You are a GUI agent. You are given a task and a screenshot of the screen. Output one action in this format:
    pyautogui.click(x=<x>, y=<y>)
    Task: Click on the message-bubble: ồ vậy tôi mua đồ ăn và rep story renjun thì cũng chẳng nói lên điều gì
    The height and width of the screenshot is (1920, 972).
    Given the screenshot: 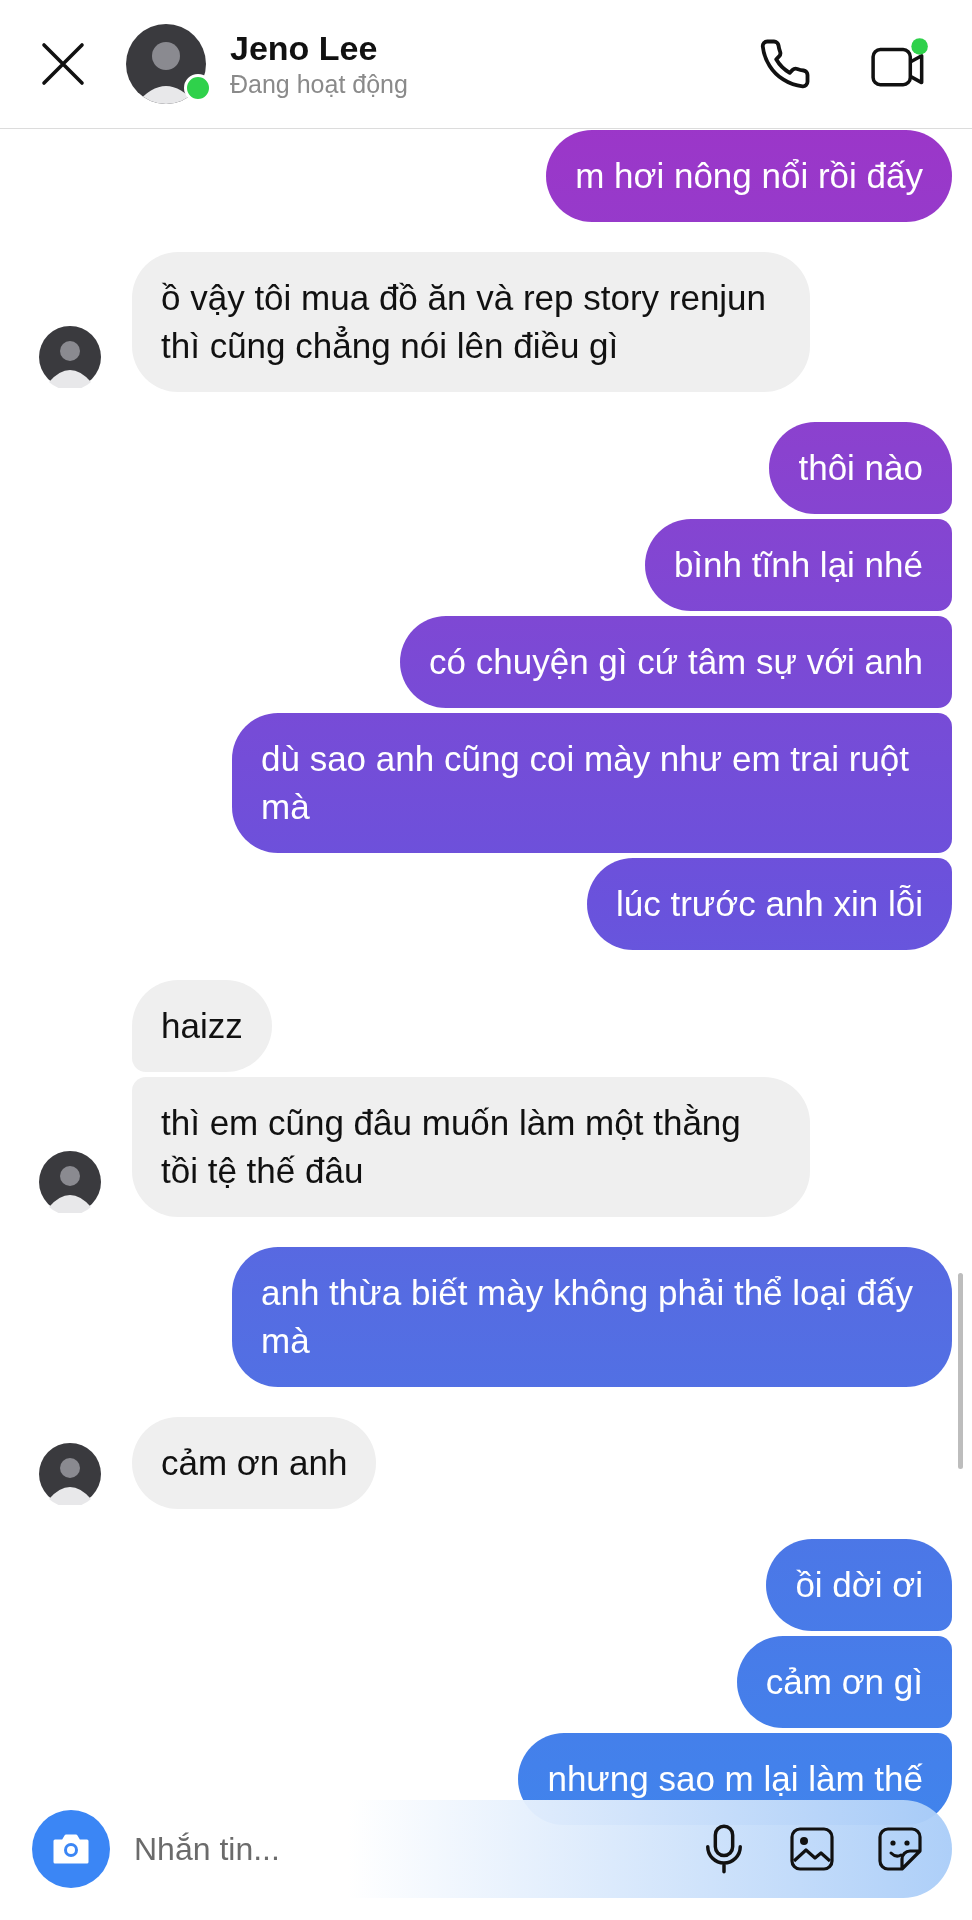 What is the action you would take?
    pyautogui.click(x=471, y=322)
    